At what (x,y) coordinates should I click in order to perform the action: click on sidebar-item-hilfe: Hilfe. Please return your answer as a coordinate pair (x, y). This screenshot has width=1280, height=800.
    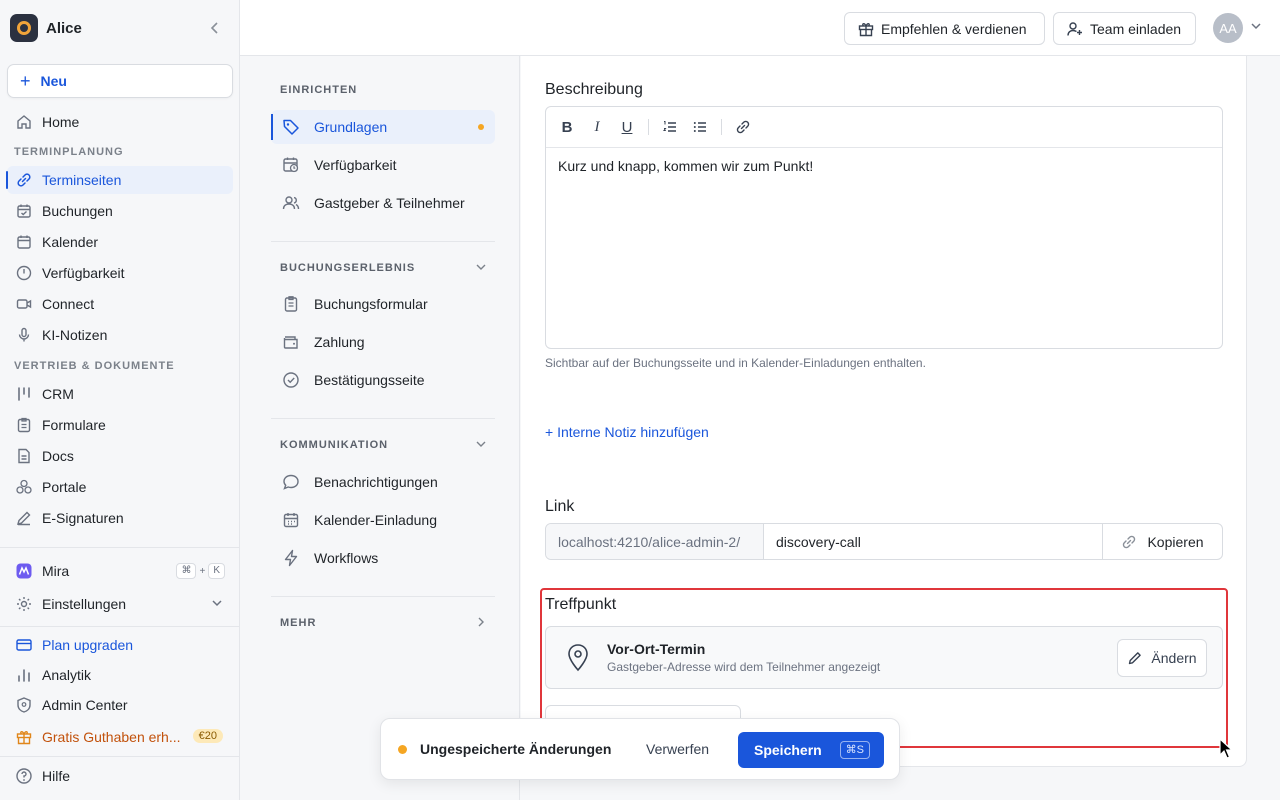
    Looking at the image, I should click on (120, 776).